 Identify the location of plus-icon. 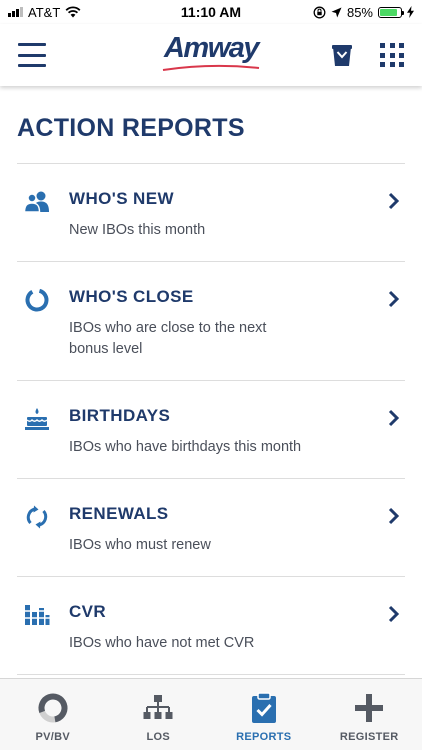
(369, 708).